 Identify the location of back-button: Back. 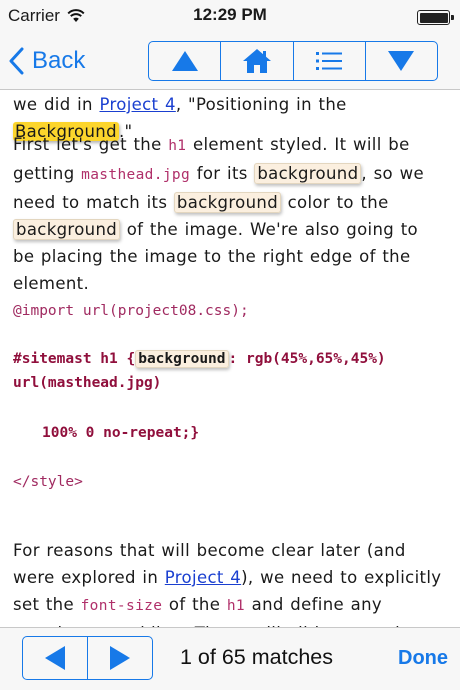
(46, 61).